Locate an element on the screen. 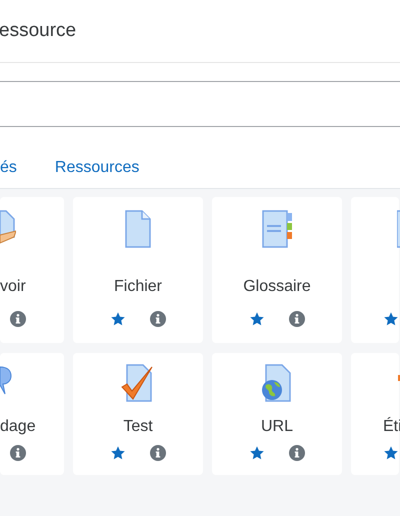 Image resolution: width=400 pixels, height=516 pixels. category-tab: és is located at coordinates (8, 171).